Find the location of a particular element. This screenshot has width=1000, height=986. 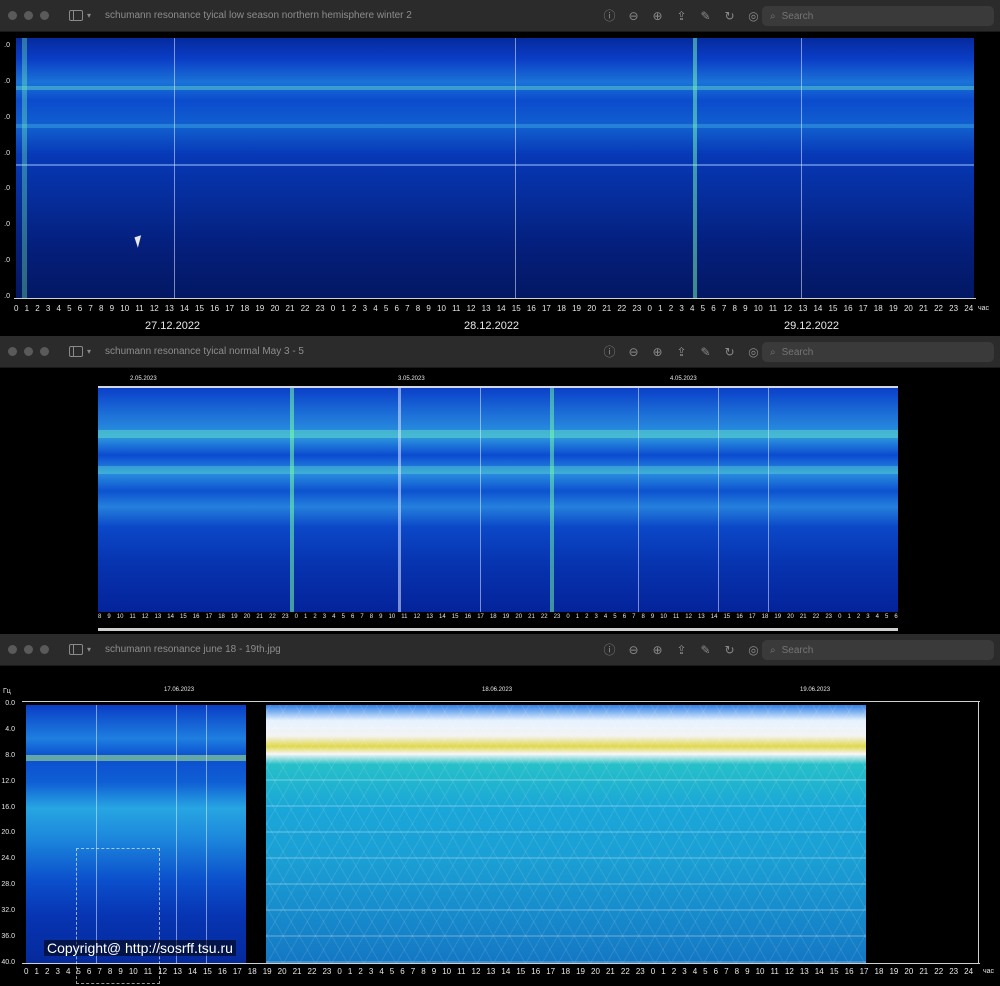

plot-frame-right is located at coordinates (978, 832).